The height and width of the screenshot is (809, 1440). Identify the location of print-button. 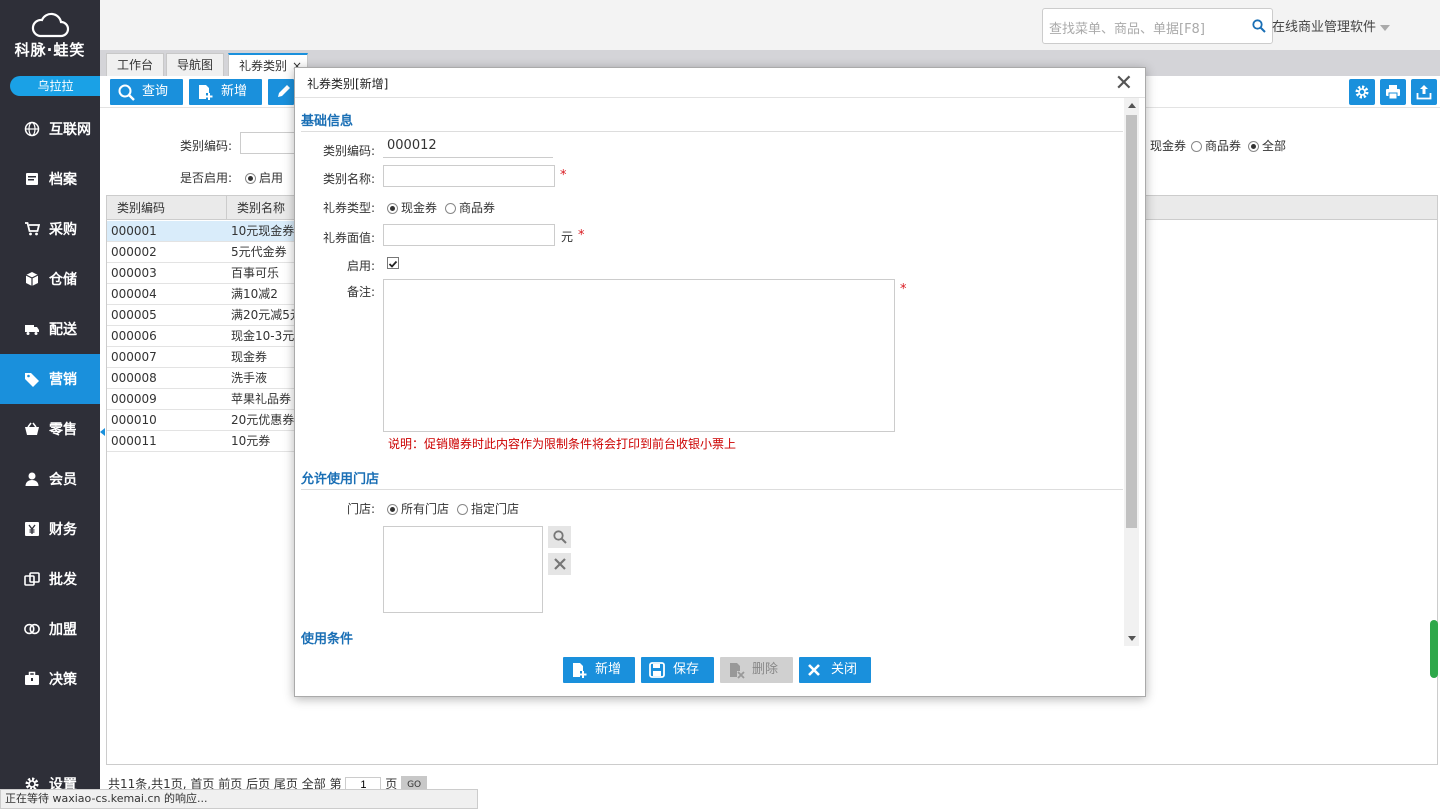
(1393, 92).